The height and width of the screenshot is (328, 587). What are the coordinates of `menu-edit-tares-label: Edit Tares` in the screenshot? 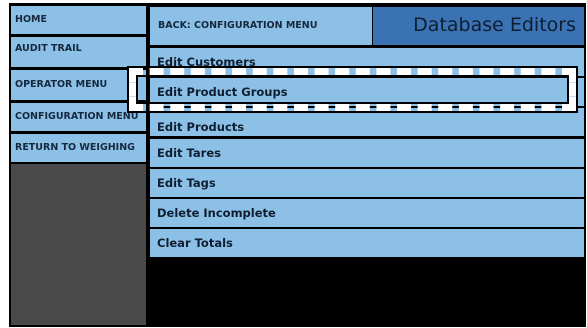 It's located at (189, 153).